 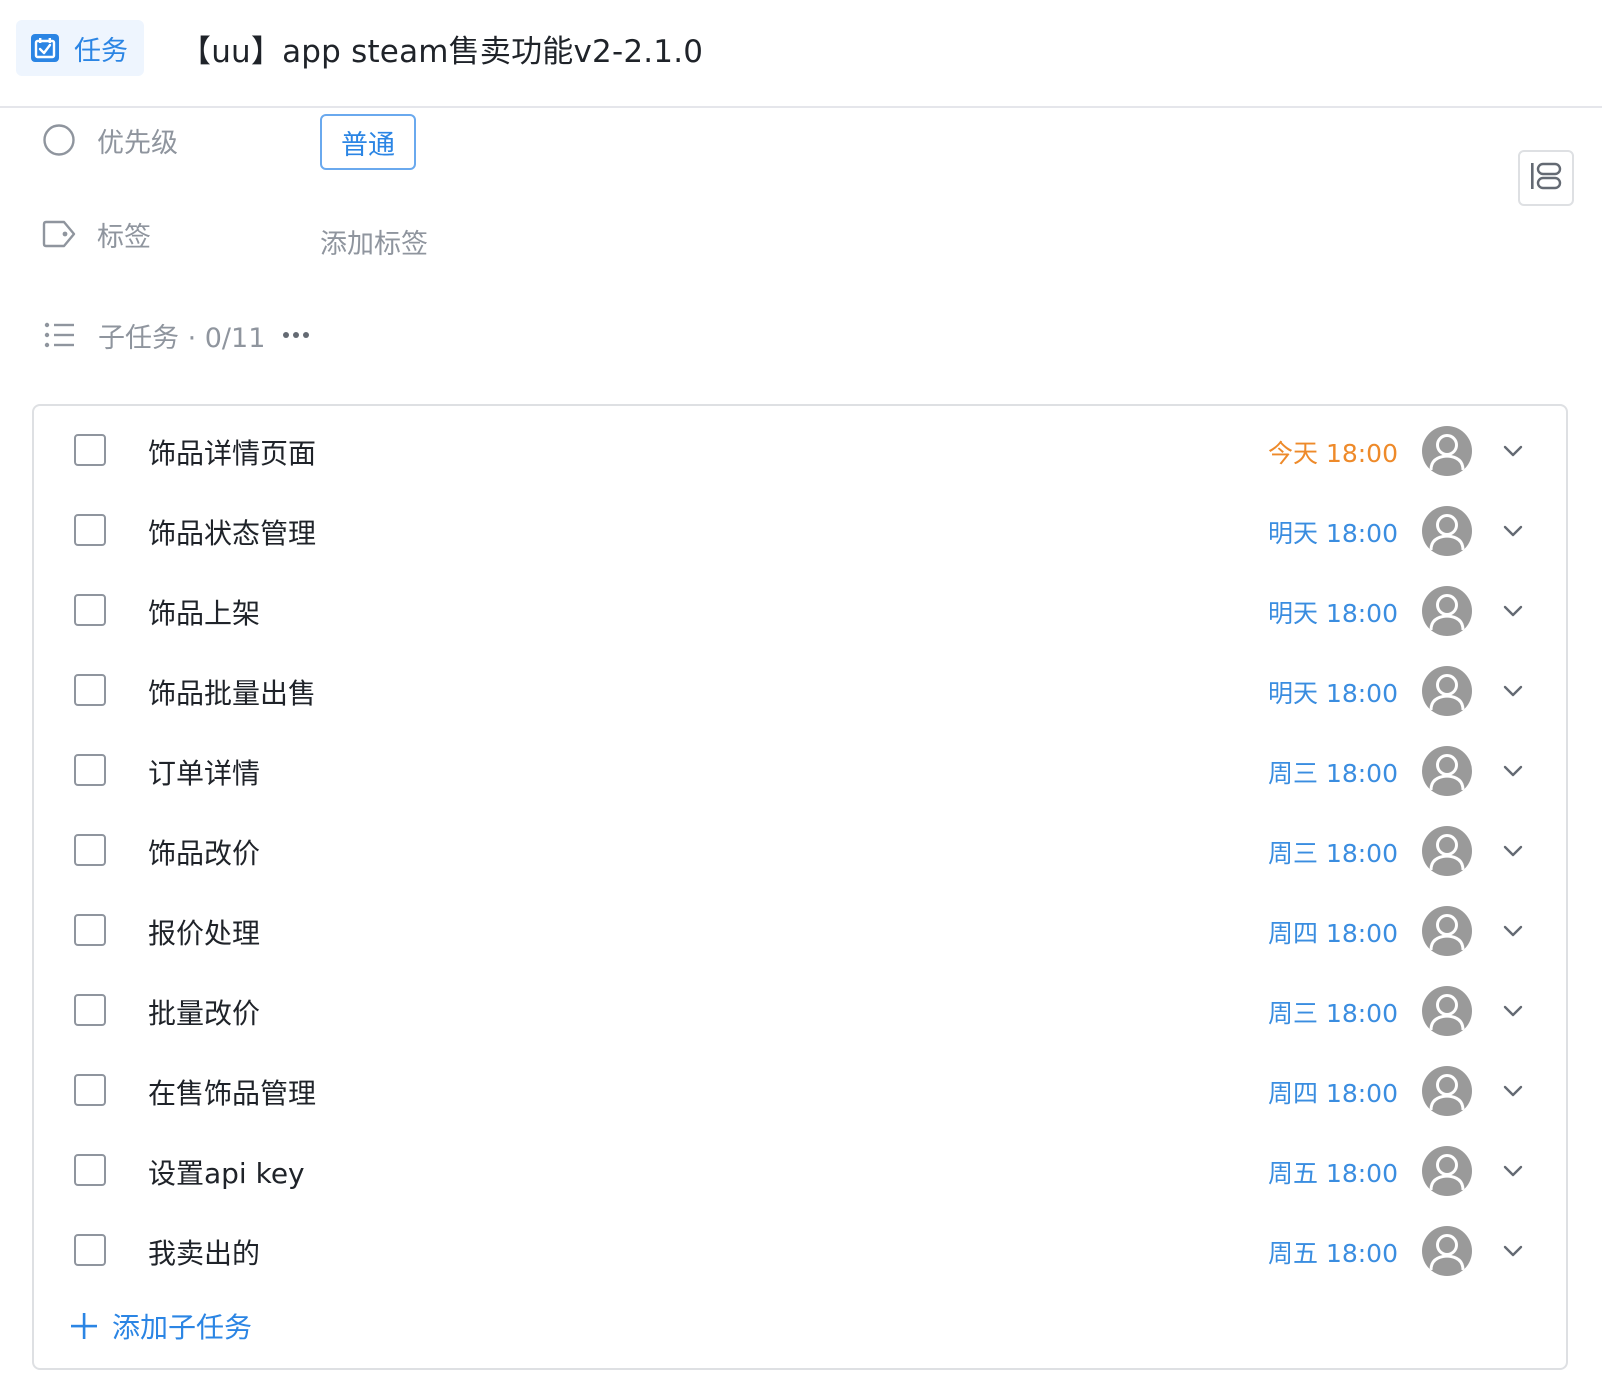 I want to click on tag-icon, so click(x=59, y=234).